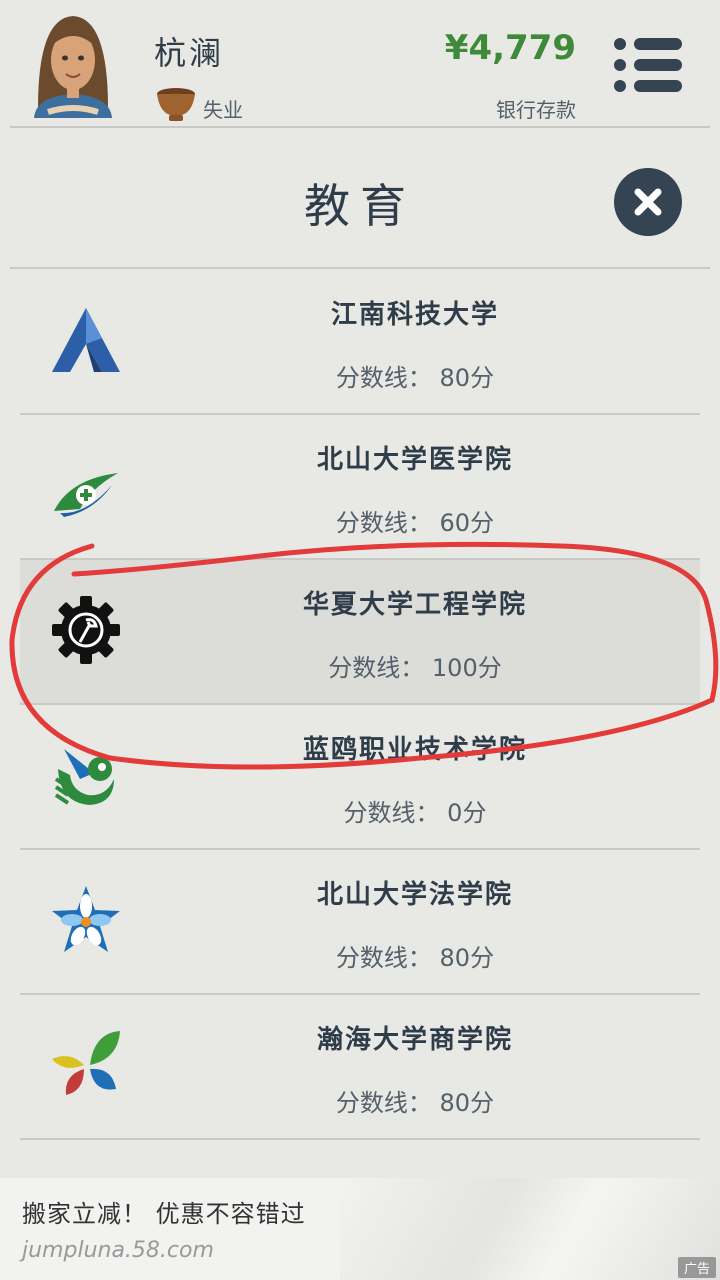 This screenshot has height=1280, width=720. I want to click on ad-text: 搬家立减！ 优惠不容错过, so click(164, 1214).